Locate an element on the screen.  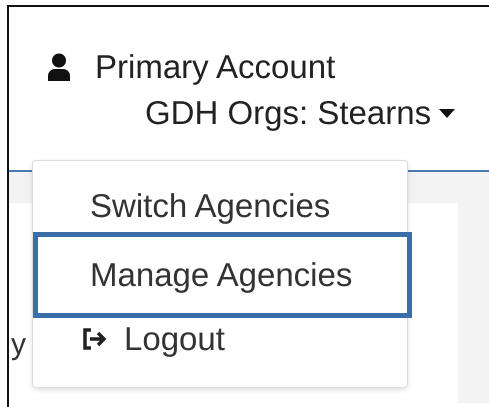
sign-out-icon is located at coordinates (95, 339).